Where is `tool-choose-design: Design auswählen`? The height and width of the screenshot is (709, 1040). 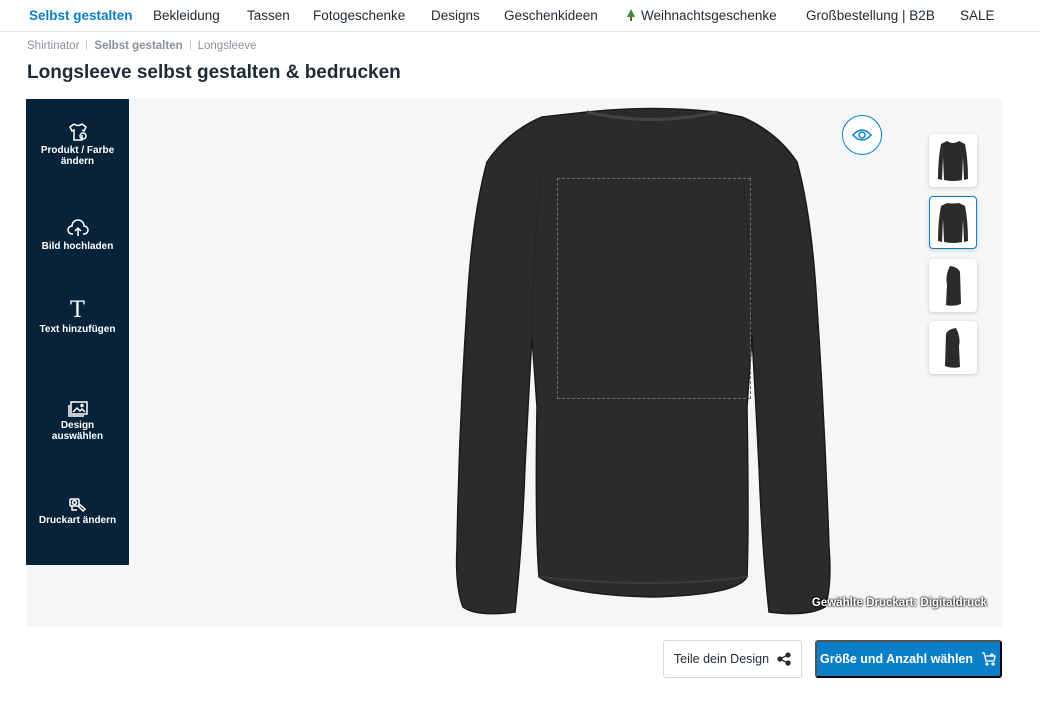
tool-choose-design: Design auswählen is located at coordinates (77, 421).